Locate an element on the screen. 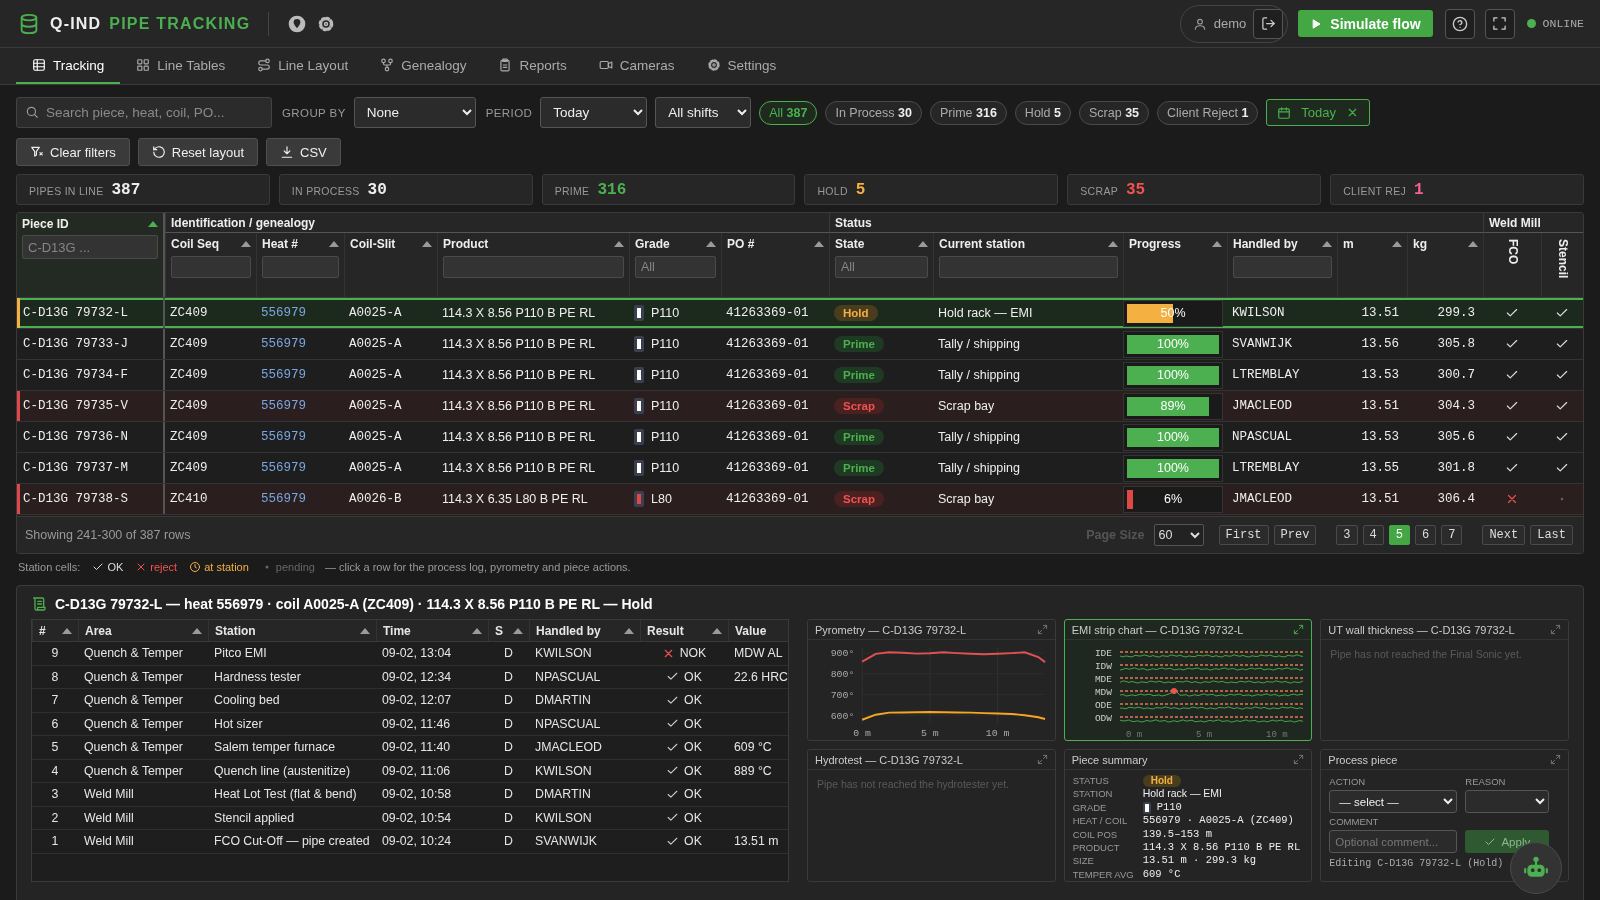 The image size is (1600, 900). gear-icon is located at coordinates (326, 23).